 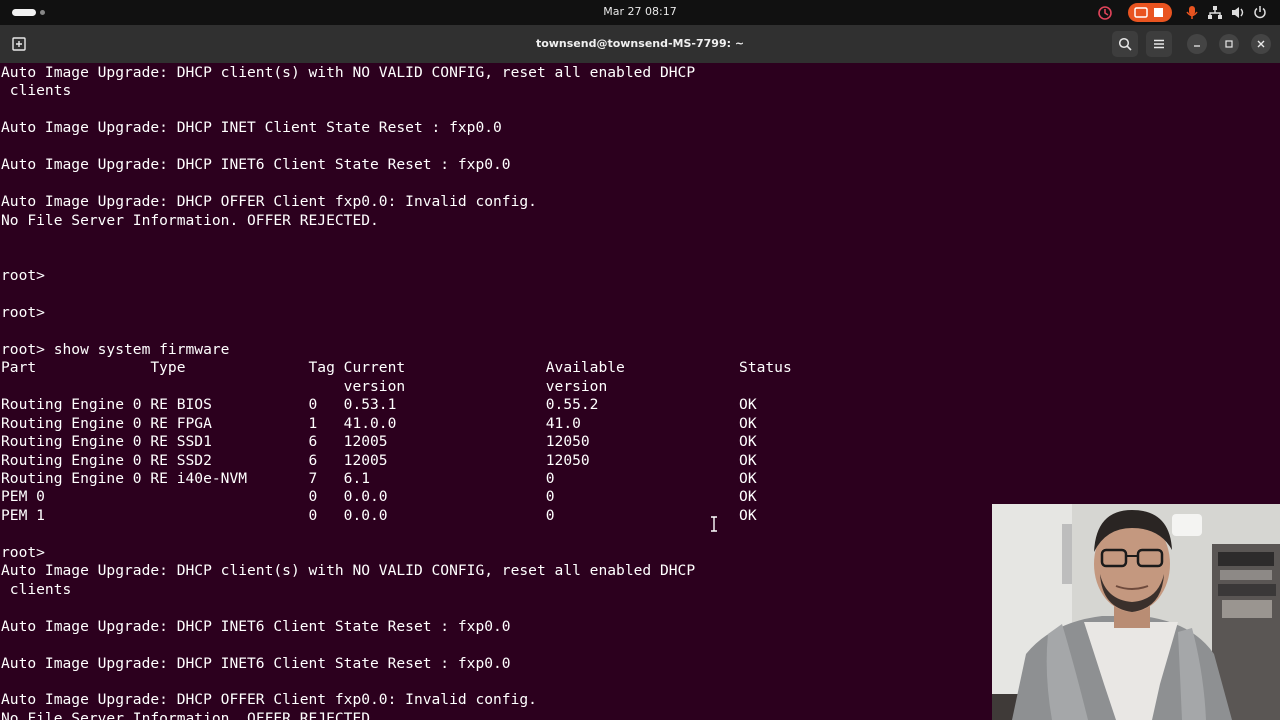 What do you see at coordinates (1105, 12) in the screenshot?
I see `update-icon` at bounding box center [1105, 12].